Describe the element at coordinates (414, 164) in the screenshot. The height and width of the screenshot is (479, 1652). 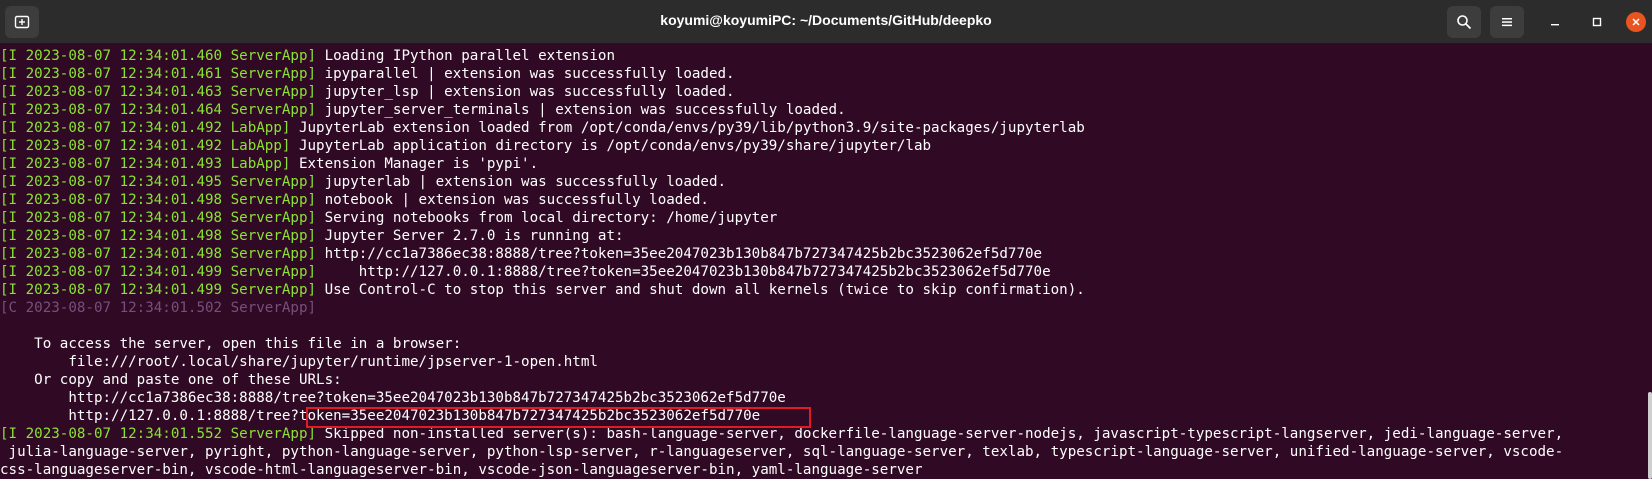
I see `log-text: Extension Manager is 'pypi'.` at that location.